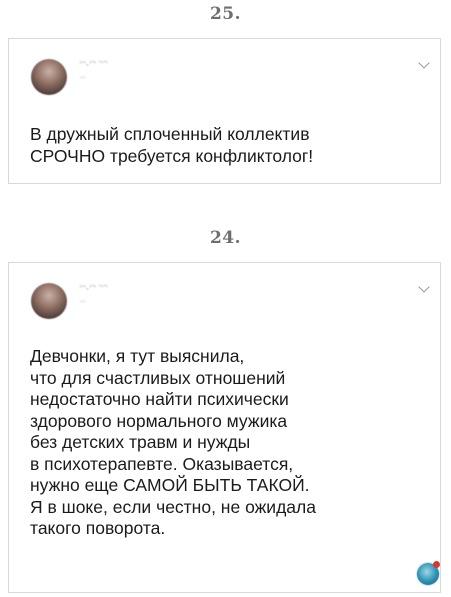  Describe the element at coordinates (428, 573) in the screenshot. I see `globe-badge-icon` at that location.